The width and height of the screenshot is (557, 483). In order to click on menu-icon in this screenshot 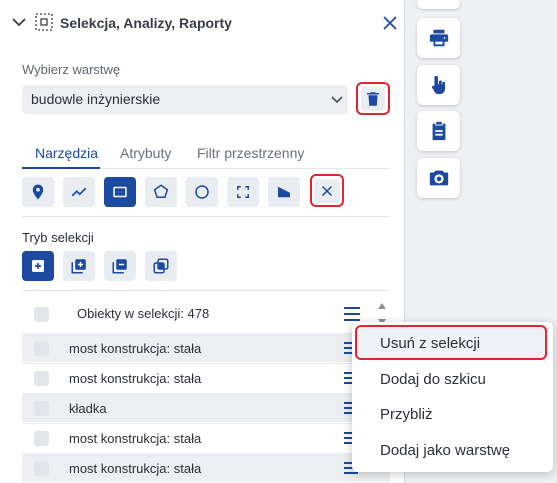, I will do `click(352, 314)`.